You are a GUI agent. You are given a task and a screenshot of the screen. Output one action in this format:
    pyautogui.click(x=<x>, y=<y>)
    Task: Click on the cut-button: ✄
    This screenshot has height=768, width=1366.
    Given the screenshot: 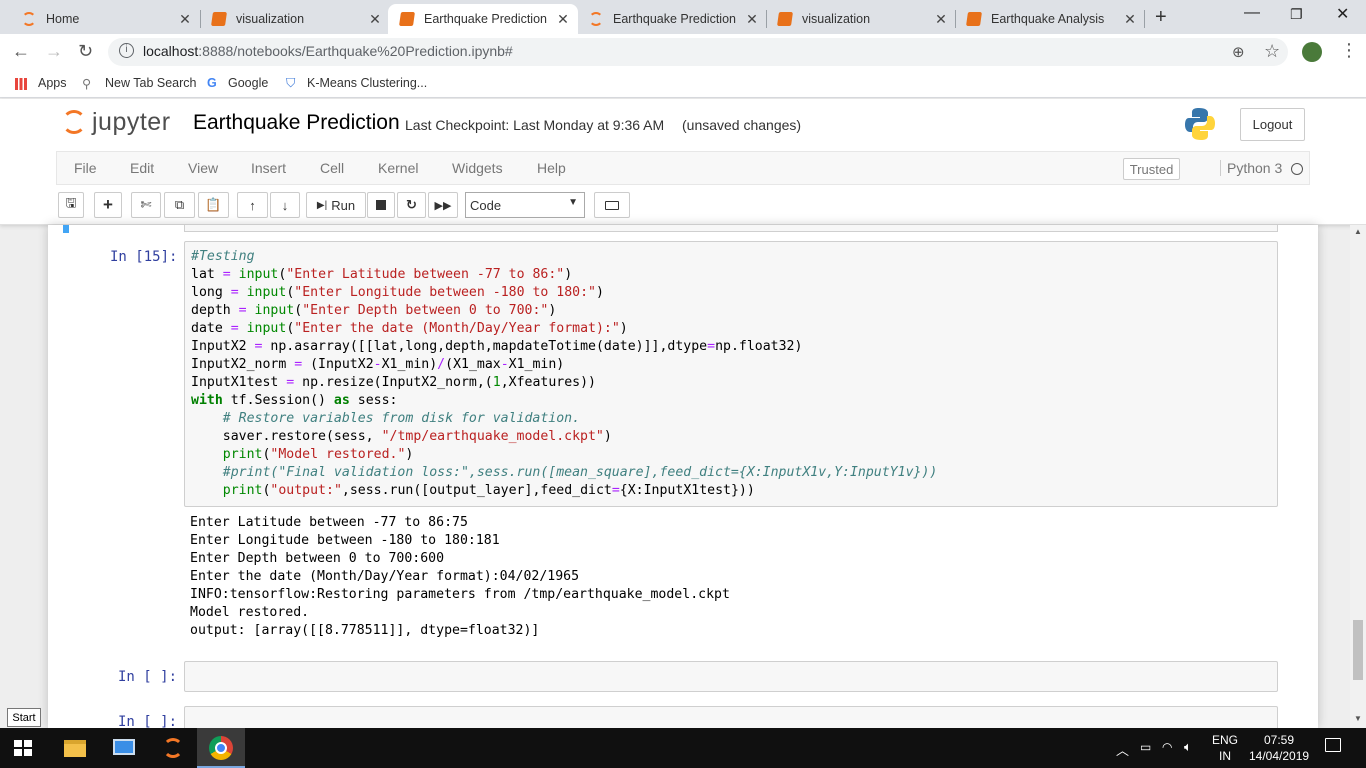 What is the action you would take?
    pyautogui.click(x=146, y=205)
    